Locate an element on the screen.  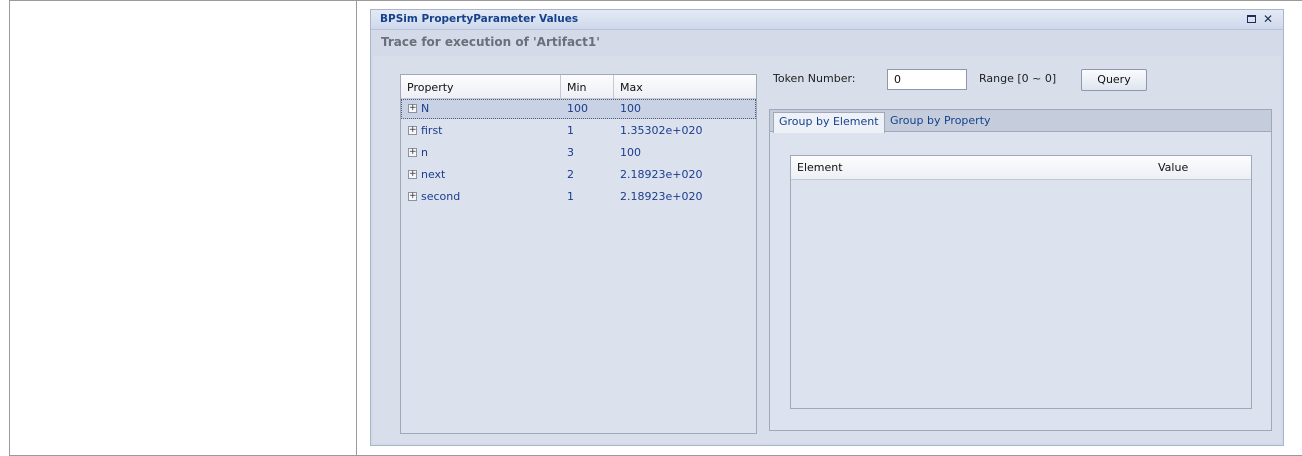
window-titlebar: BPSim PropertyParameter Values ✕ is located at coordinates (827, 20).